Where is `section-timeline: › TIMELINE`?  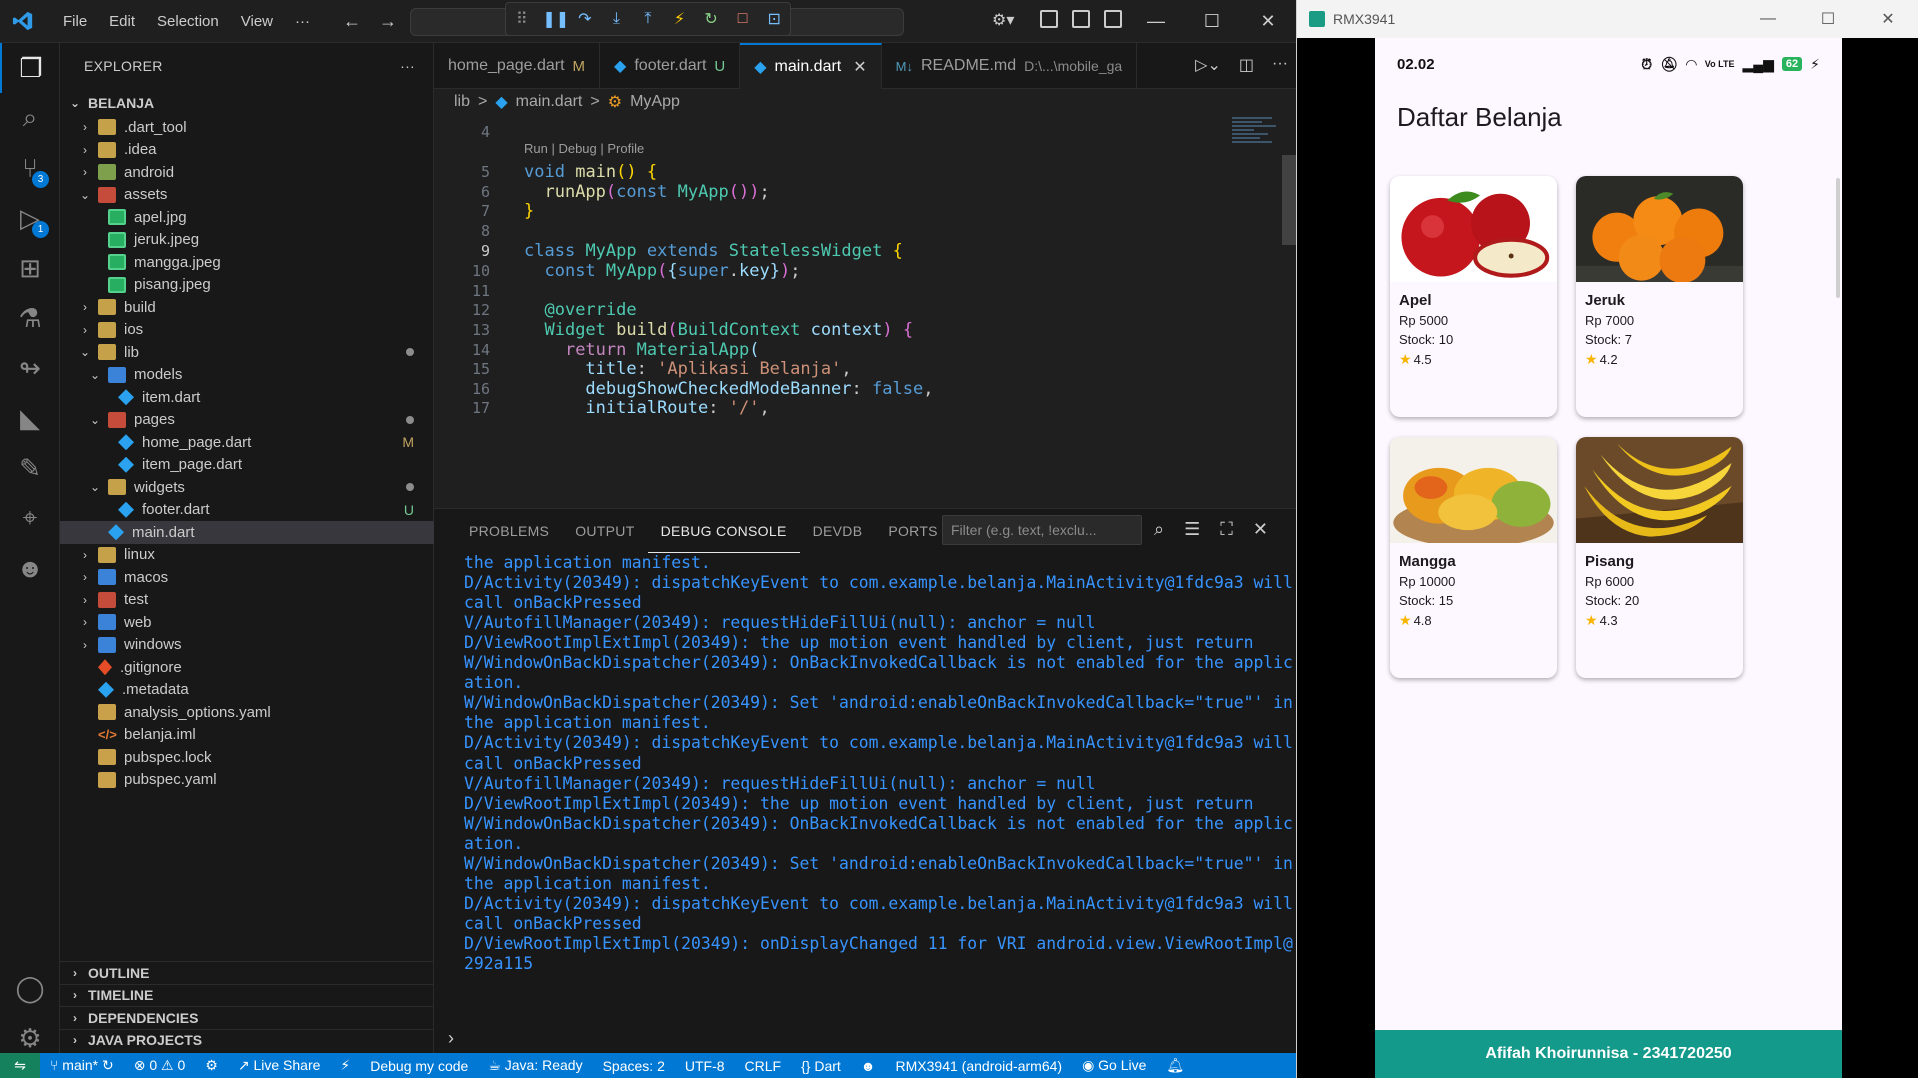
section-timeline: › TIMELINE is located at coordinates (247, 995).